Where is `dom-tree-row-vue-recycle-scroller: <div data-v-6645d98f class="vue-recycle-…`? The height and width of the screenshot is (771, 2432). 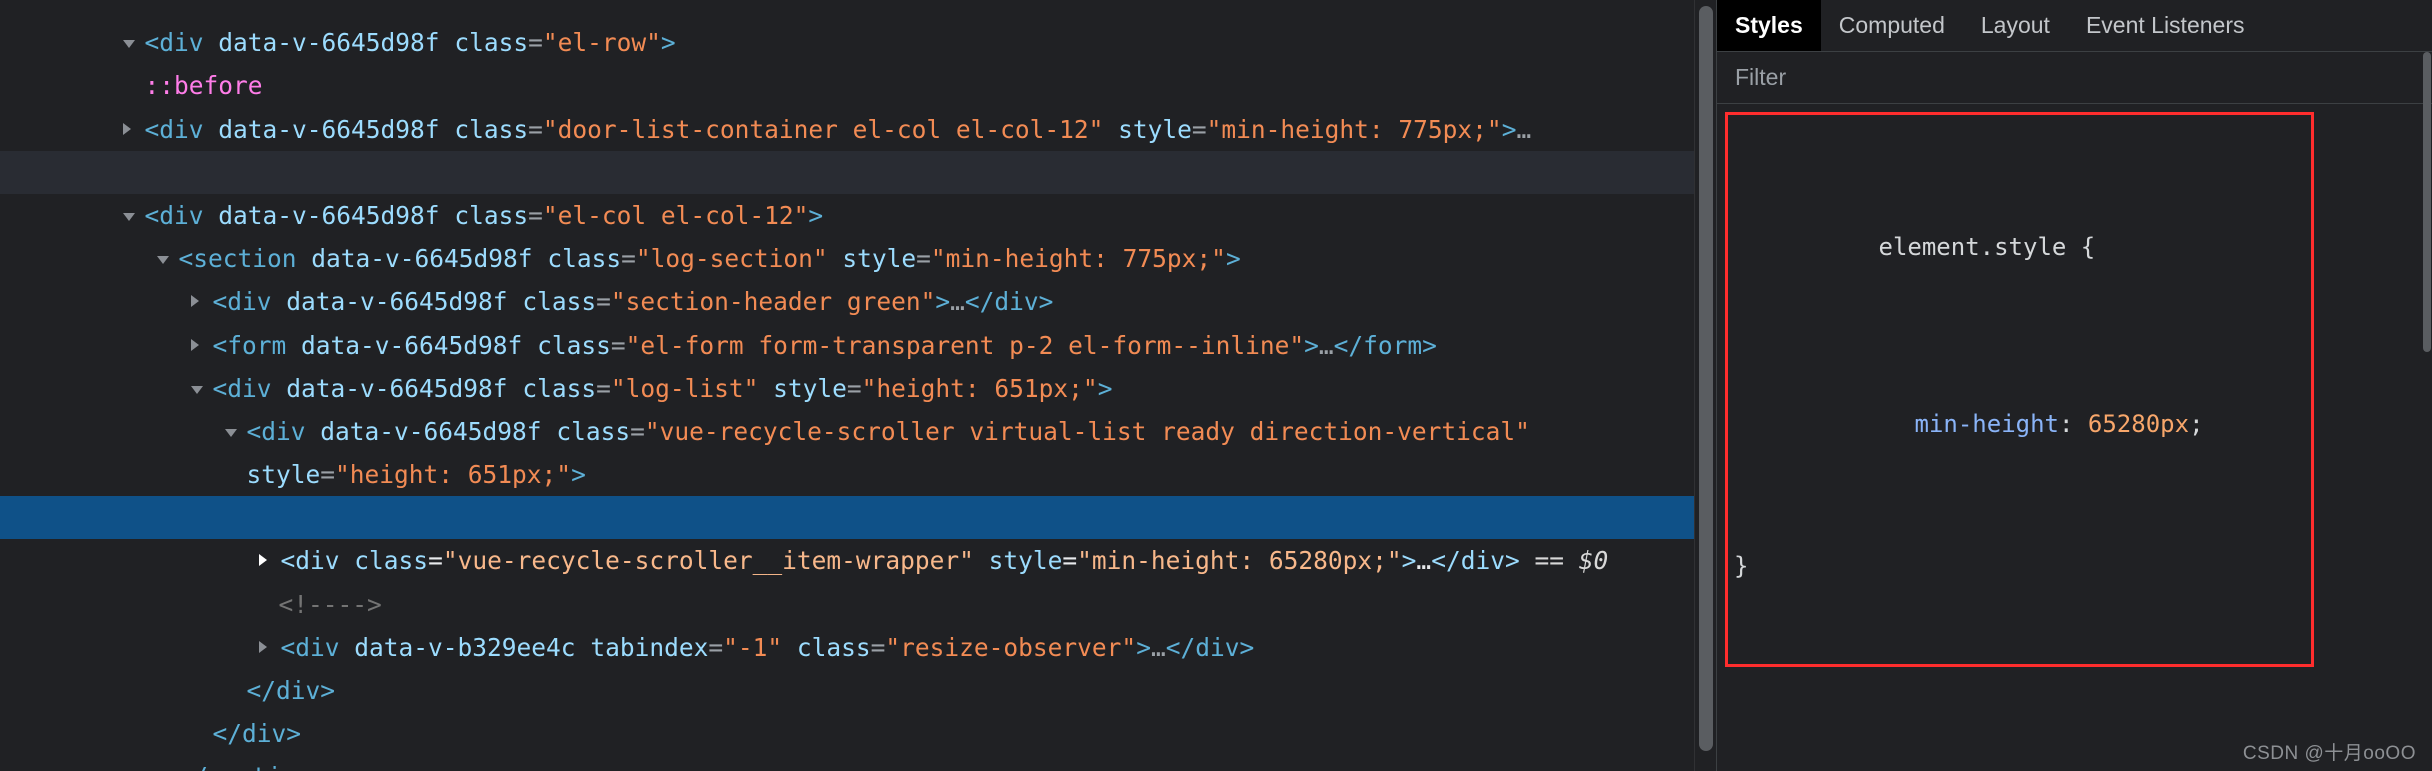 dom-tree-row-vue-recycle-scroller: <div data-v-6645d98f class="vue-recycle-… is located at coordinates (858, 406).